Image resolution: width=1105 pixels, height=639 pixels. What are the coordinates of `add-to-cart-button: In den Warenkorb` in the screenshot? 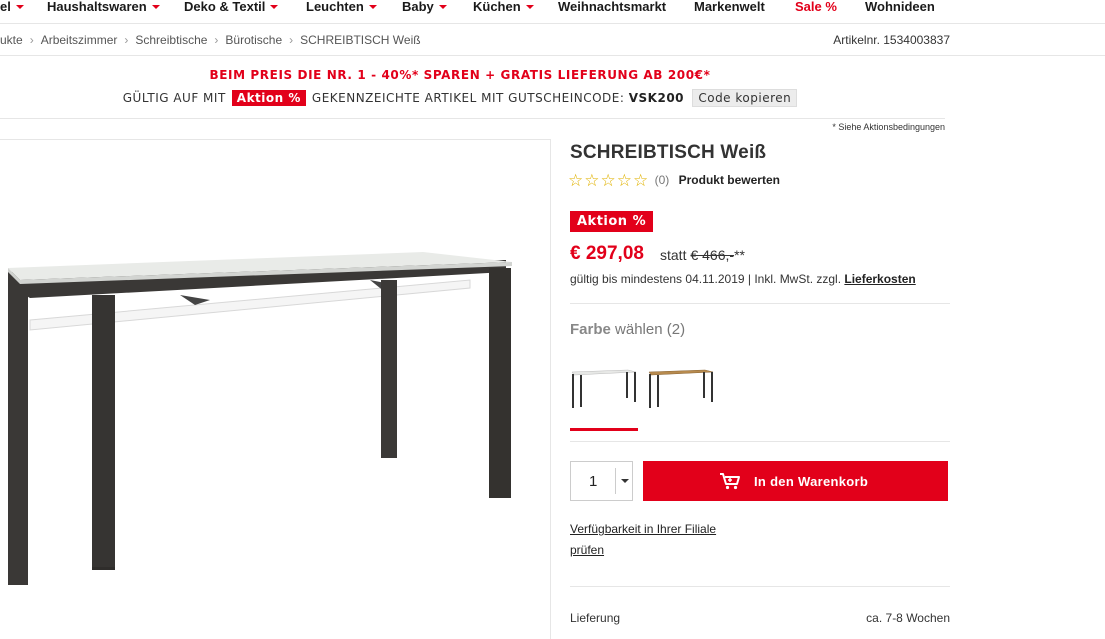 It's located at (795, 481).